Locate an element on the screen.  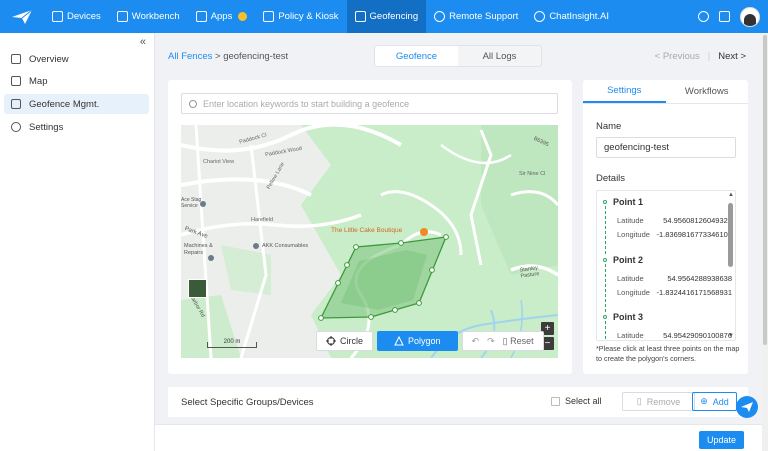
sidebar-item-settings: Settings is located at coordinates (76, 127).